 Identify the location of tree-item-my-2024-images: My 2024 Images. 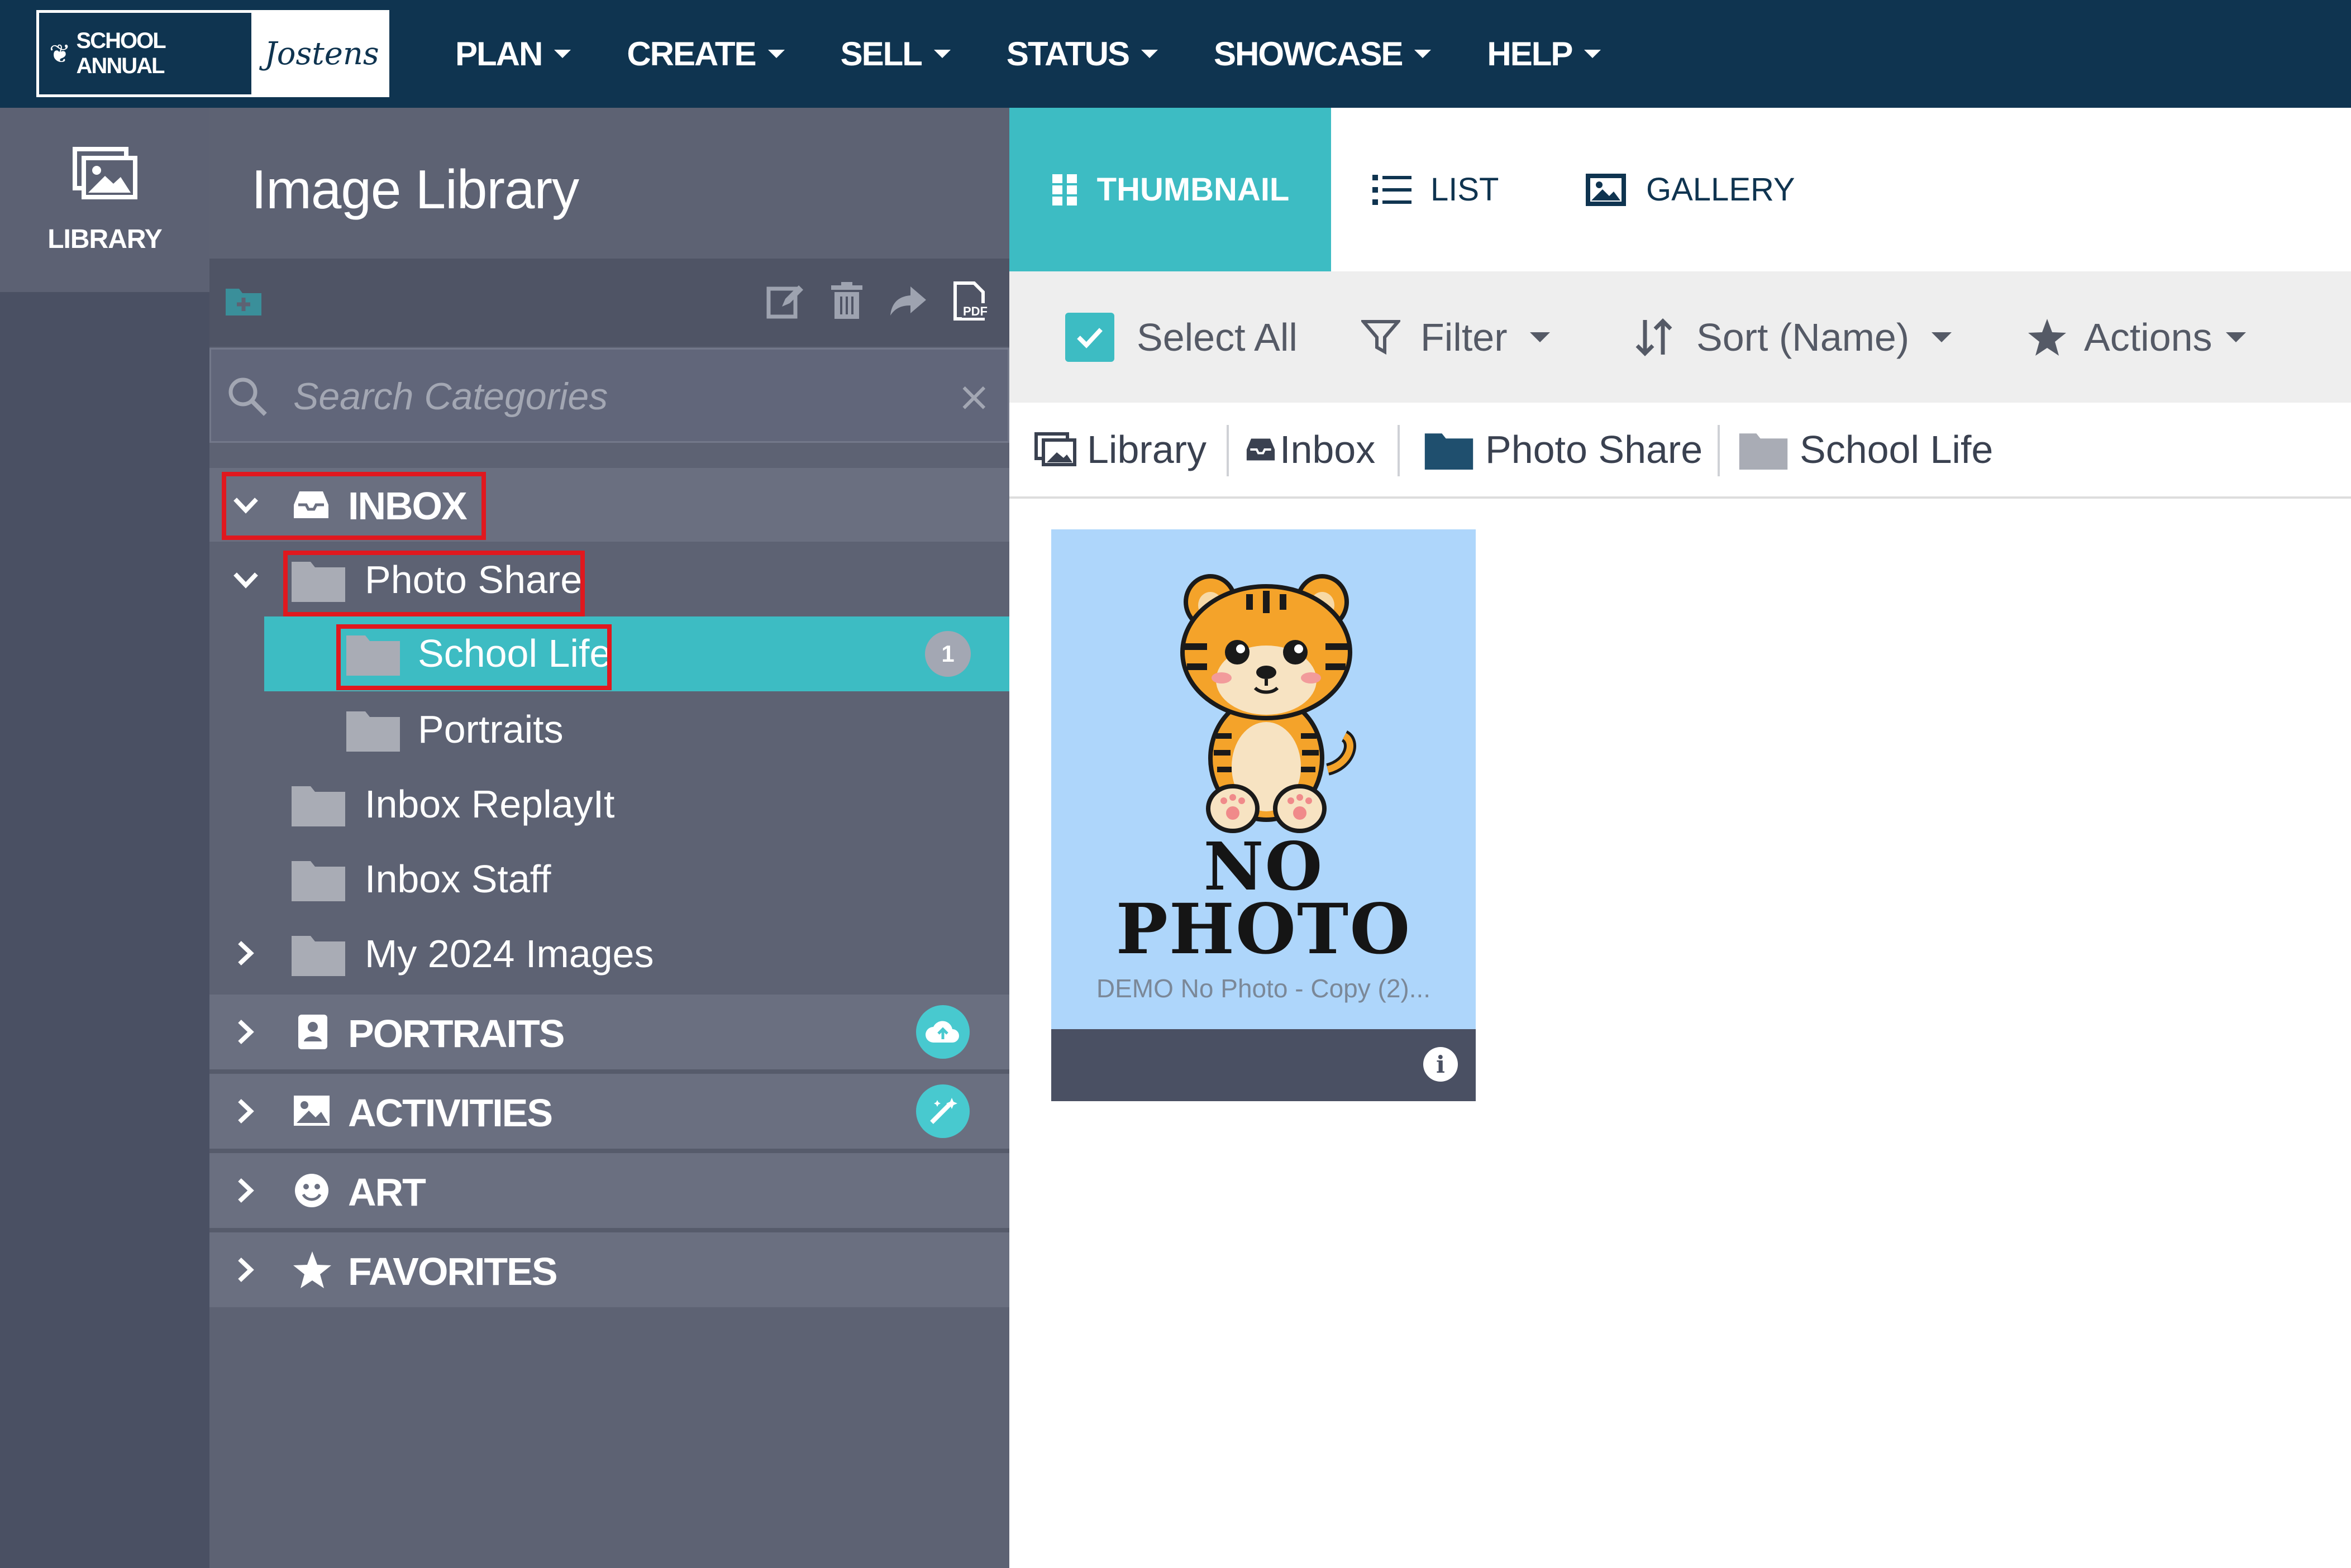
(609, 953).